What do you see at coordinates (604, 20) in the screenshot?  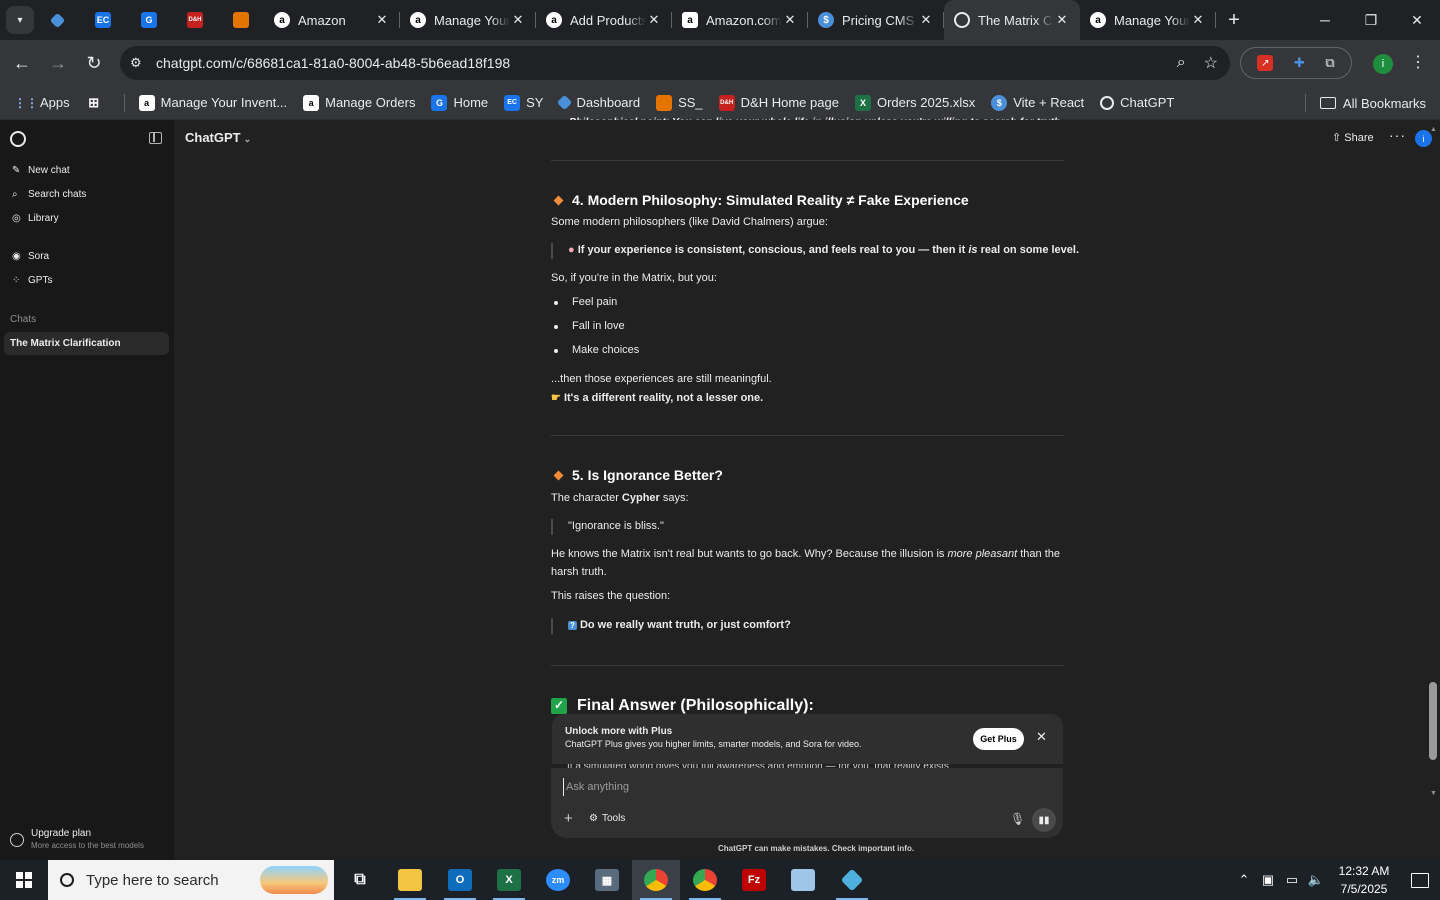 I see `tab-add-products: a Add Products ✕` at bounding box center [604, 20].